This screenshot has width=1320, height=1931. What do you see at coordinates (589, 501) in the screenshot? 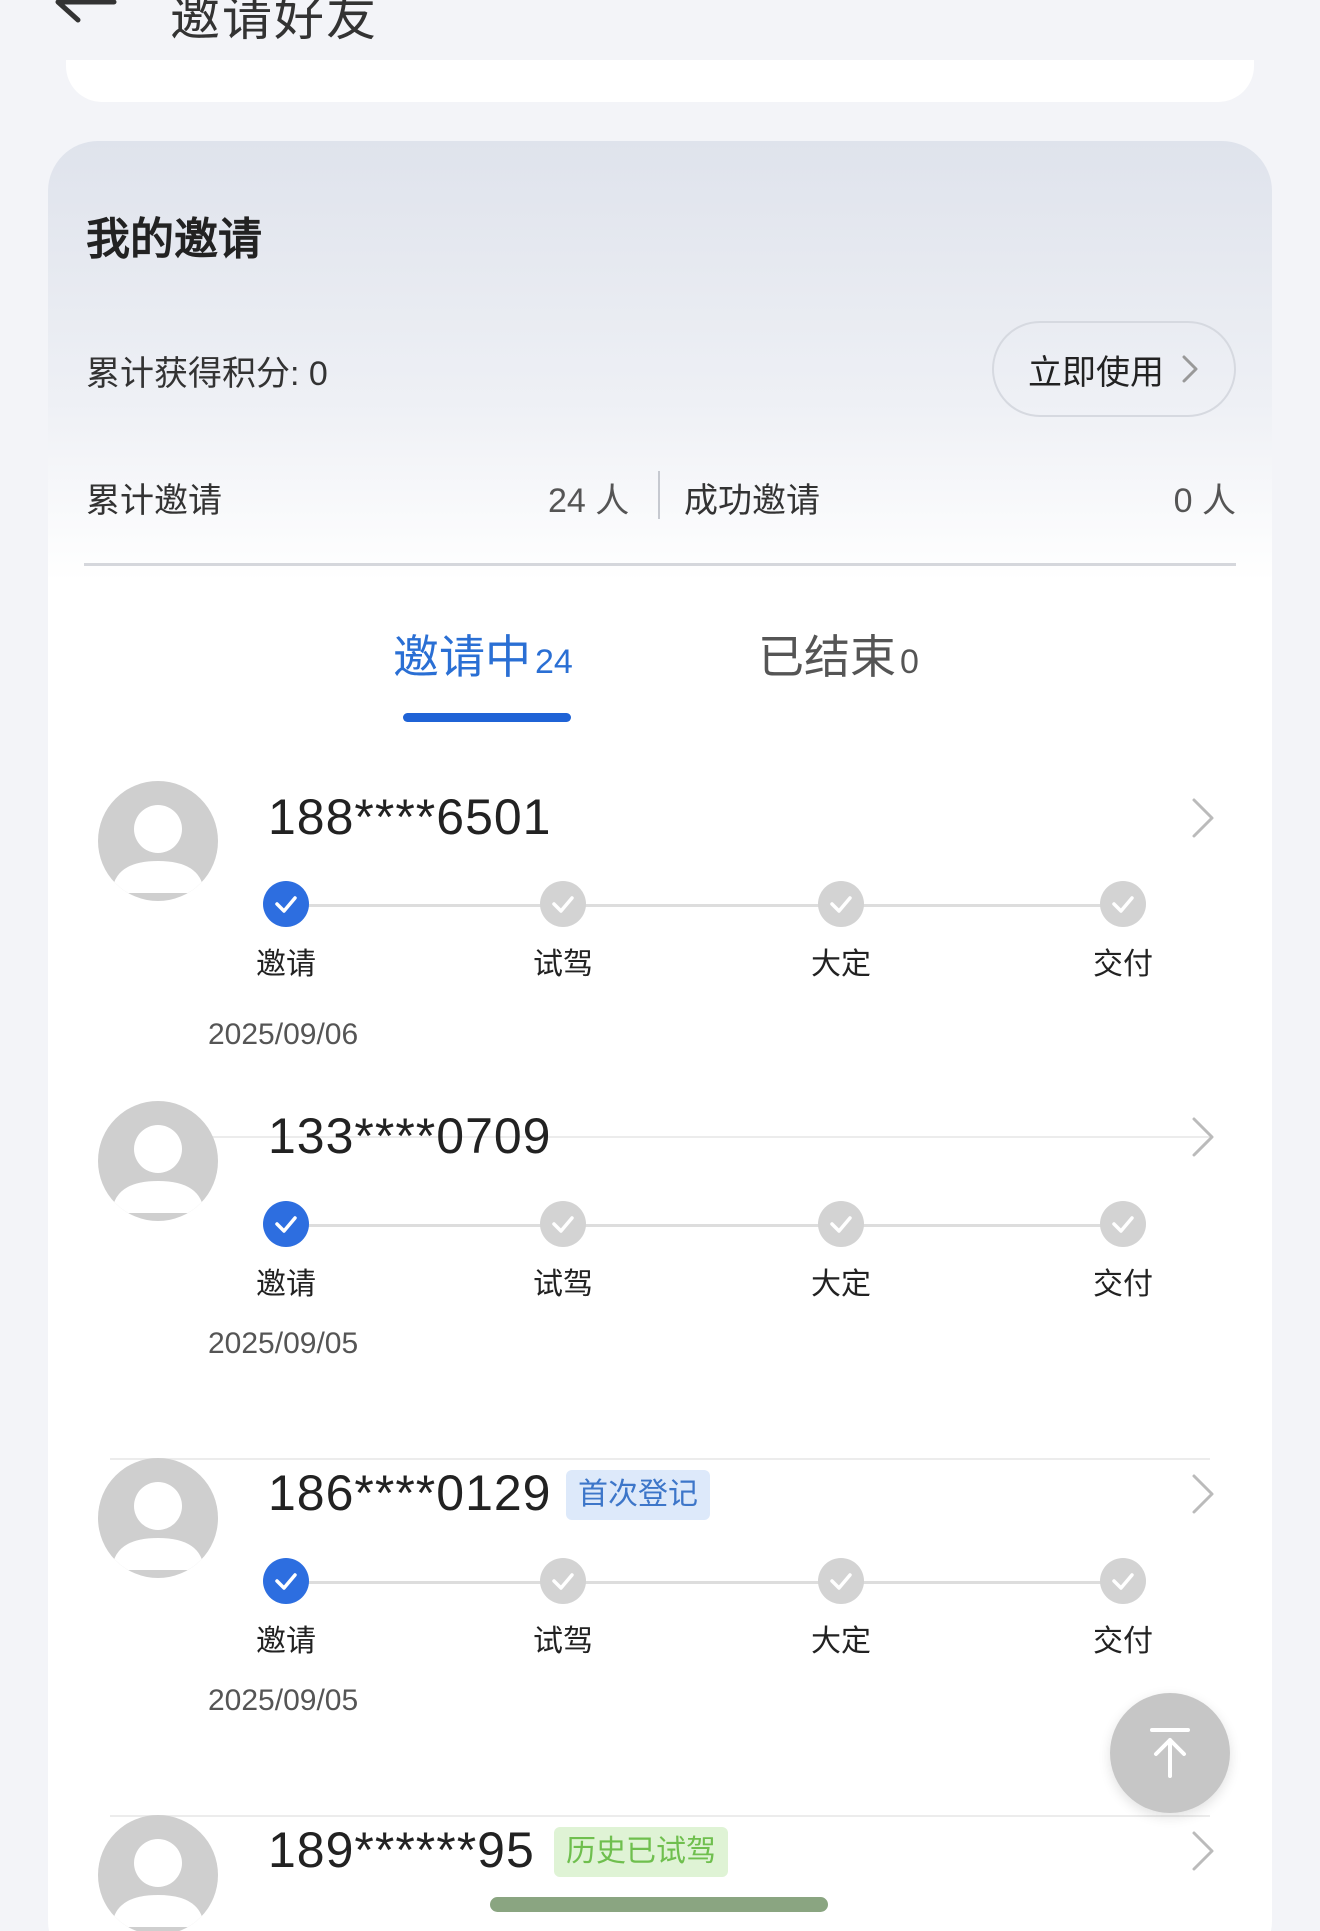
I see `total-invited-value: 24 人` at bounding box center [589, 501].